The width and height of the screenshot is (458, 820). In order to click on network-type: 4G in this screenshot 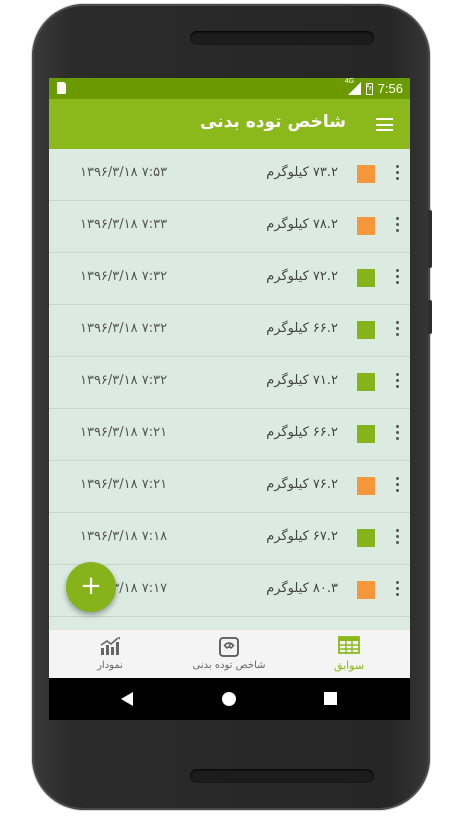, I will do `click(349, 81)`.